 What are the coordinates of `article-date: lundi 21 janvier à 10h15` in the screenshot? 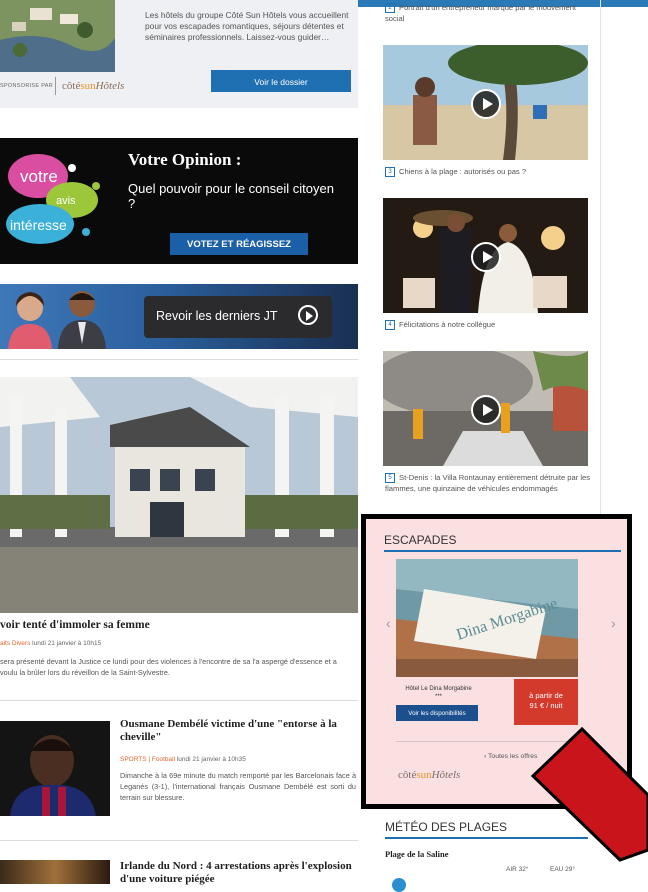 It's located at (67, 643).